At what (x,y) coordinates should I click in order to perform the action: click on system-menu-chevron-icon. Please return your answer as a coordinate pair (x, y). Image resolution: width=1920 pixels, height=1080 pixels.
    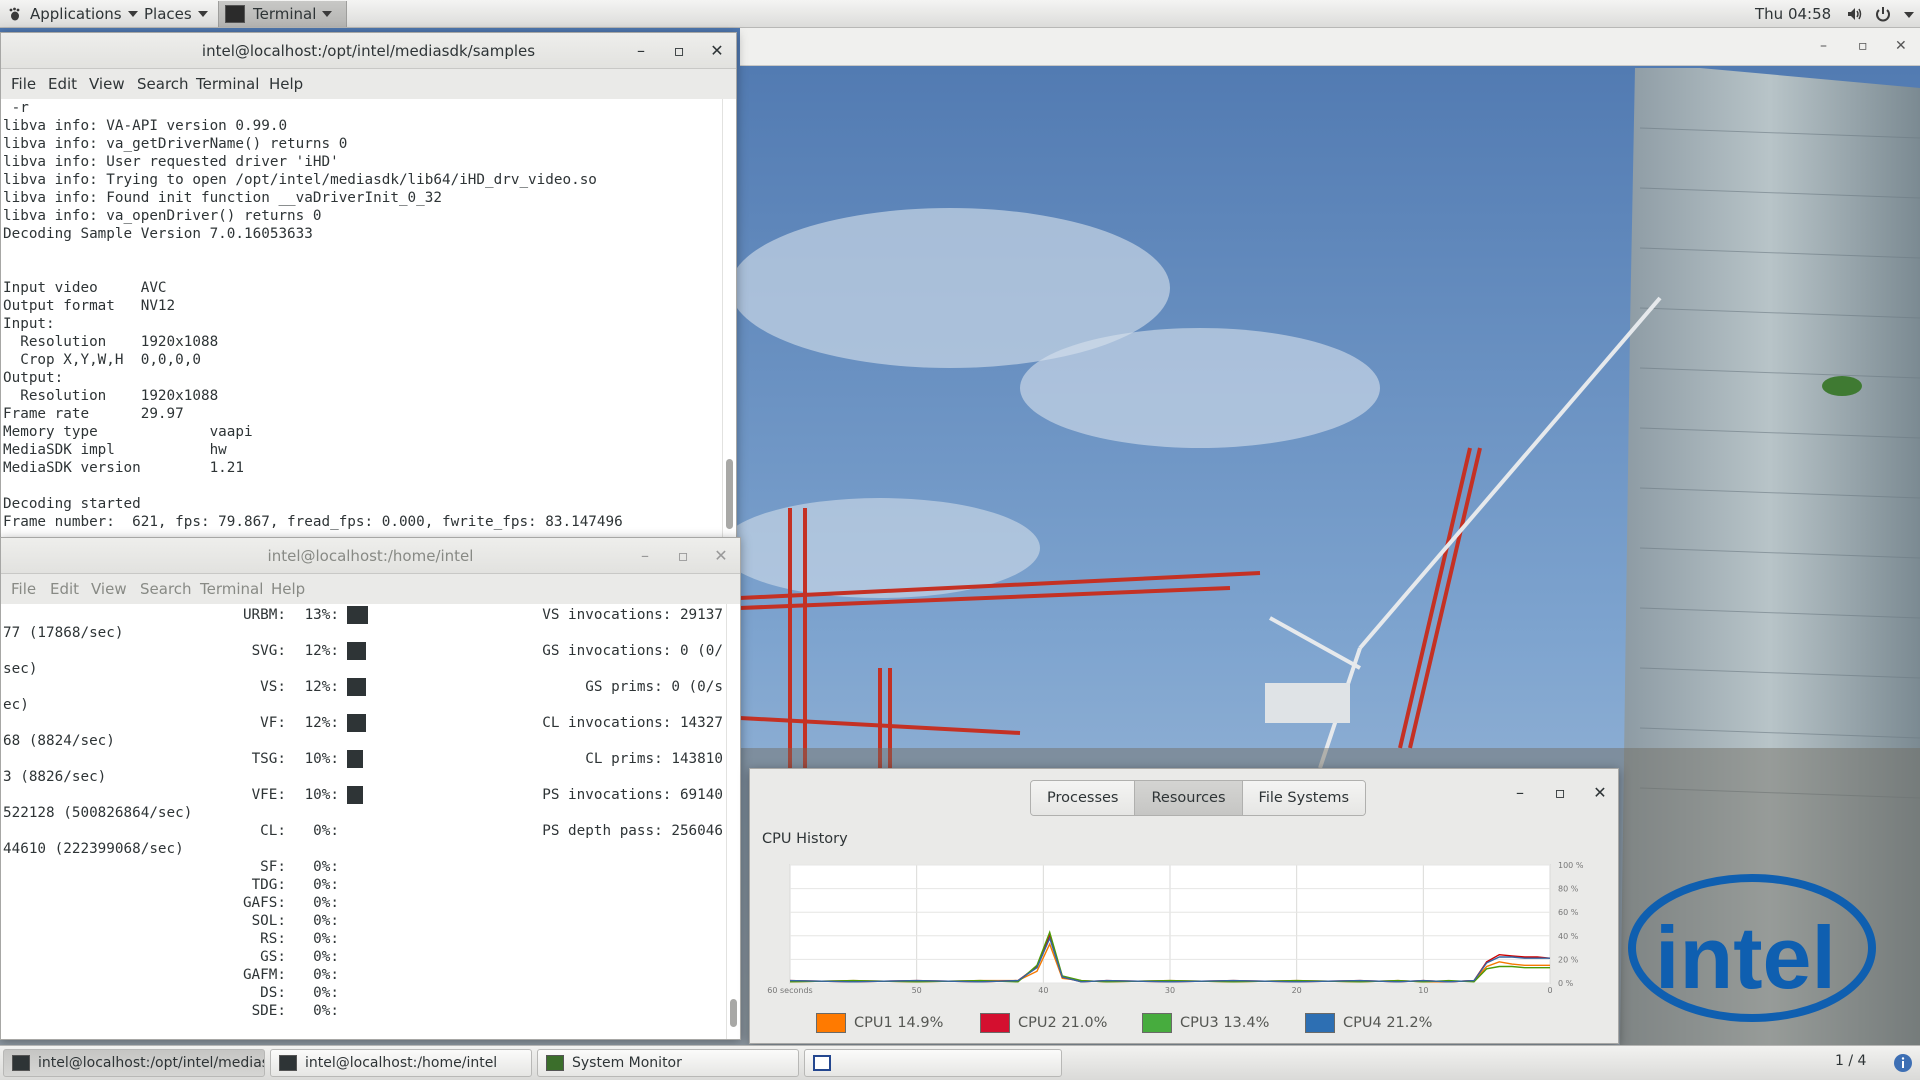
    Looking at the image, I should click on (1909, 15).